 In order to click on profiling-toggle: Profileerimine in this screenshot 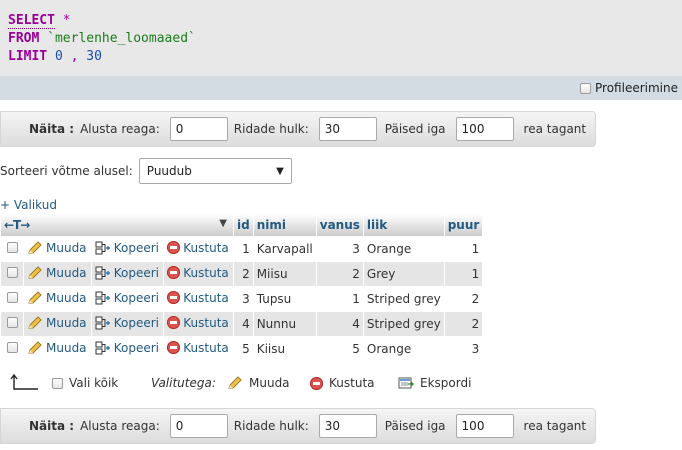, I will do `click(629, 88)`.